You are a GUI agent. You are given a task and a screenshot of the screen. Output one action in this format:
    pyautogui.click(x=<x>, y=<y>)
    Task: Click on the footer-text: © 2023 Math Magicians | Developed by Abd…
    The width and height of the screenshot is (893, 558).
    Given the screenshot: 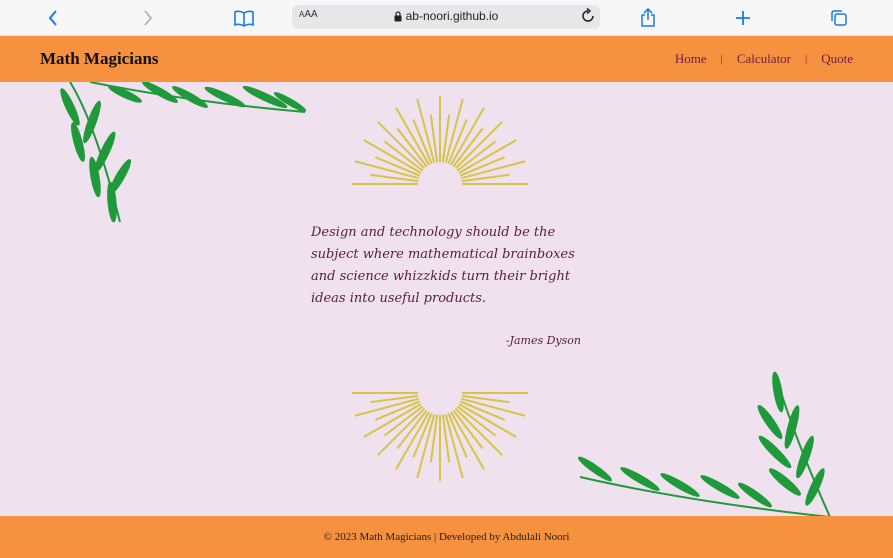 What is the action you would take?
    pyautogui.click(x=446, y=537)
    